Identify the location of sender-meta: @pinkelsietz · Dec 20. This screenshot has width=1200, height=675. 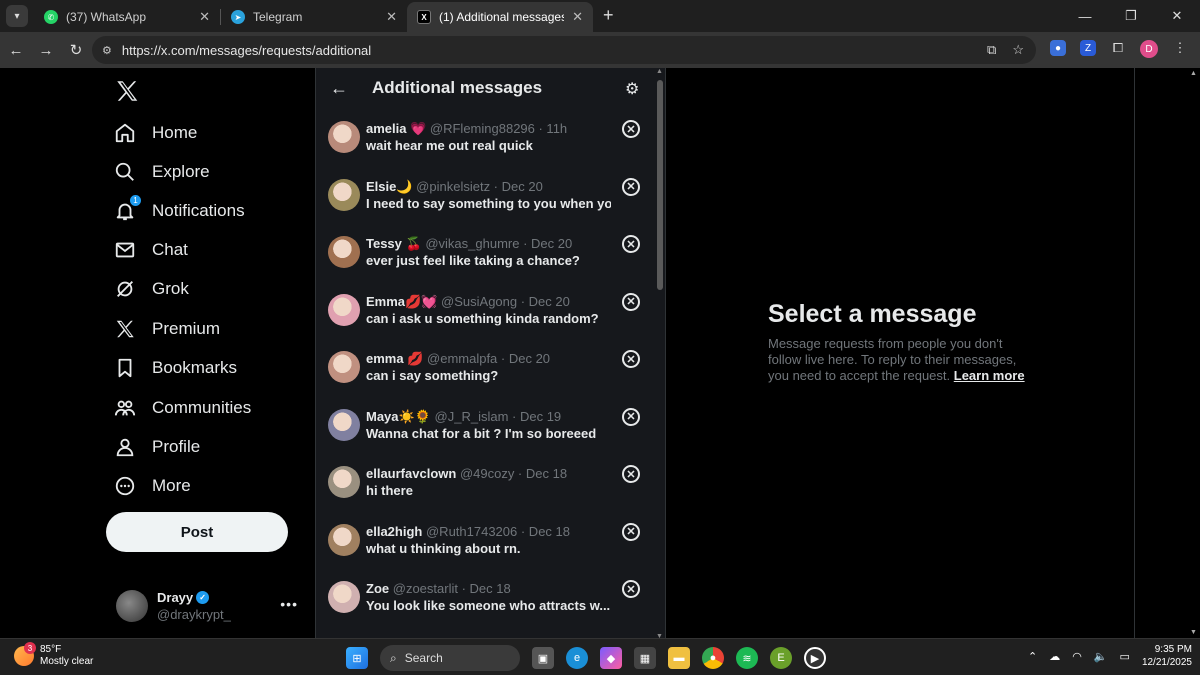
(479, 186).